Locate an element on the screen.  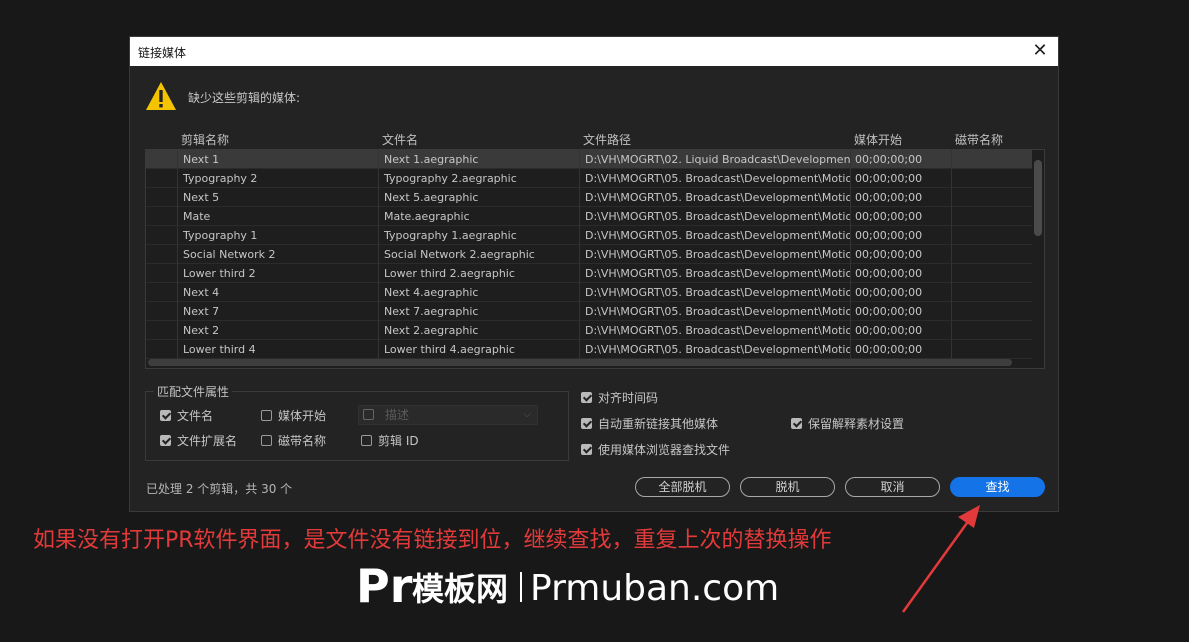
description-checkbox is located at coordinates (368, 414).